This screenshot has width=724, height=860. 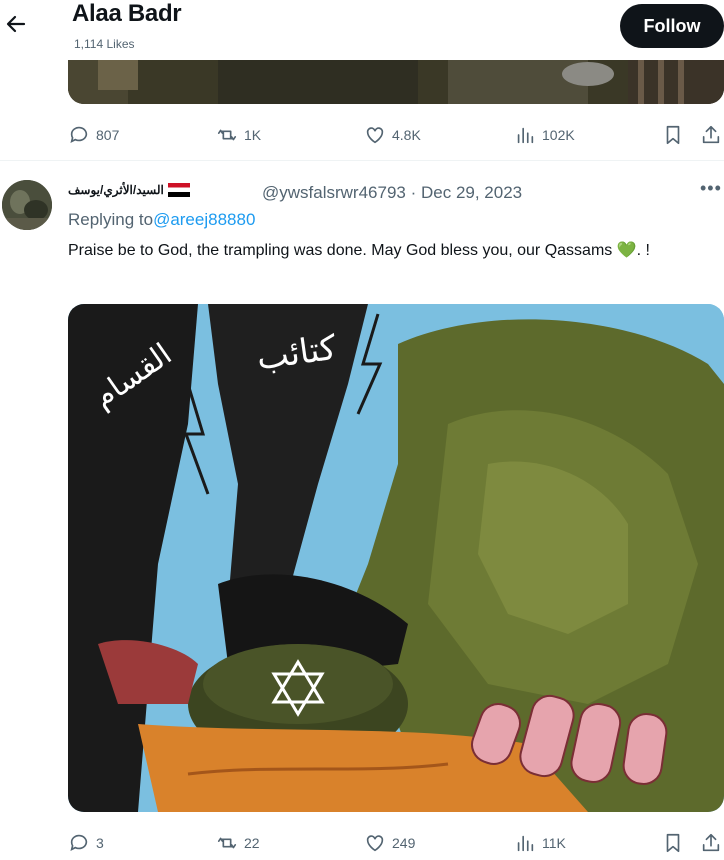 I want to click on repost-action: 22, so click(x=238, y=843).